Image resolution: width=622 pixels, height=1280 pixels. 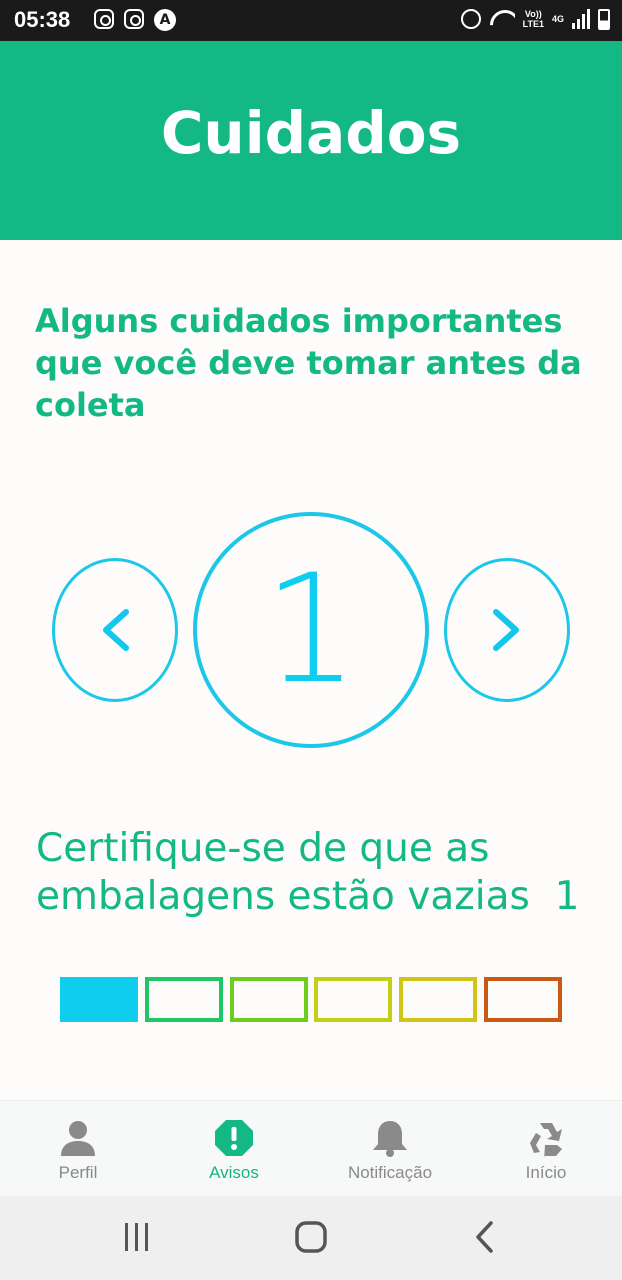 I want to click on wifi-icon, so click(x=502, y=19).